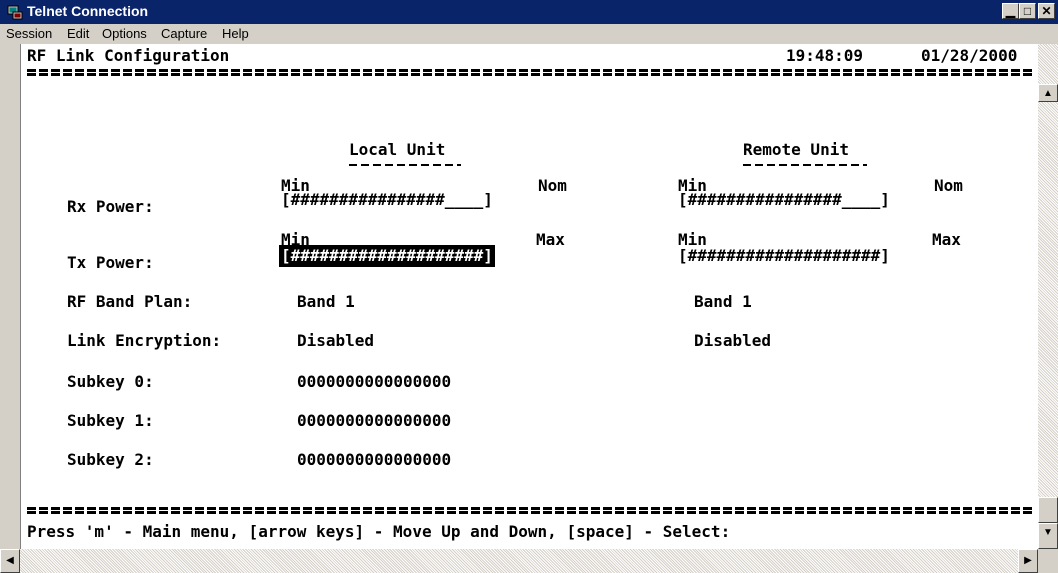  I want to click on maximize-button: □, so click(1027, 11).